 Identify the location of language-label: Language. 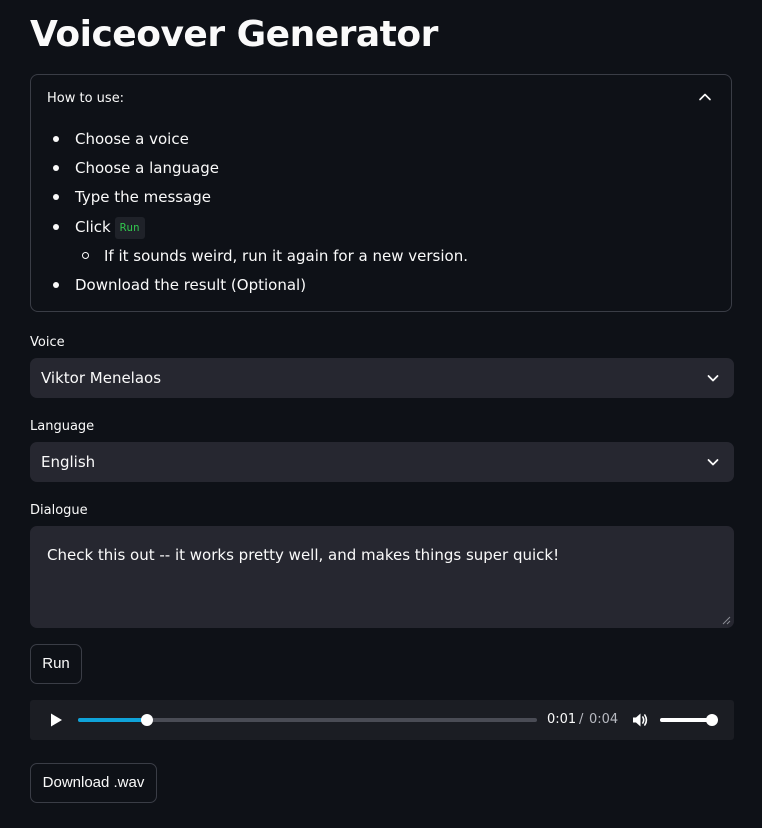
(62, 426).